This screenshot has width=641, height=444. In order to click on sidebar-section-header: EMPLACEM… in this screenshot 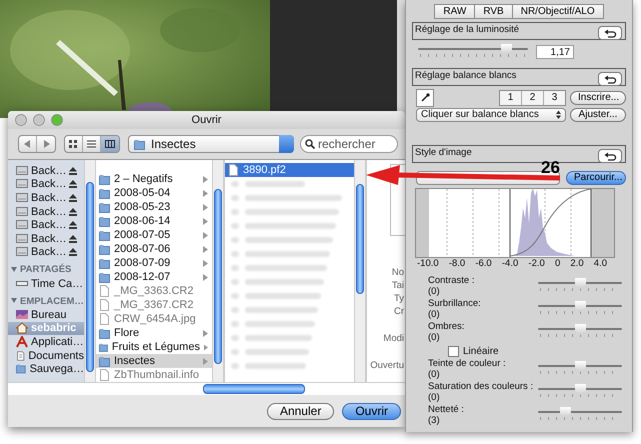, I will do `click(46, 301)`.